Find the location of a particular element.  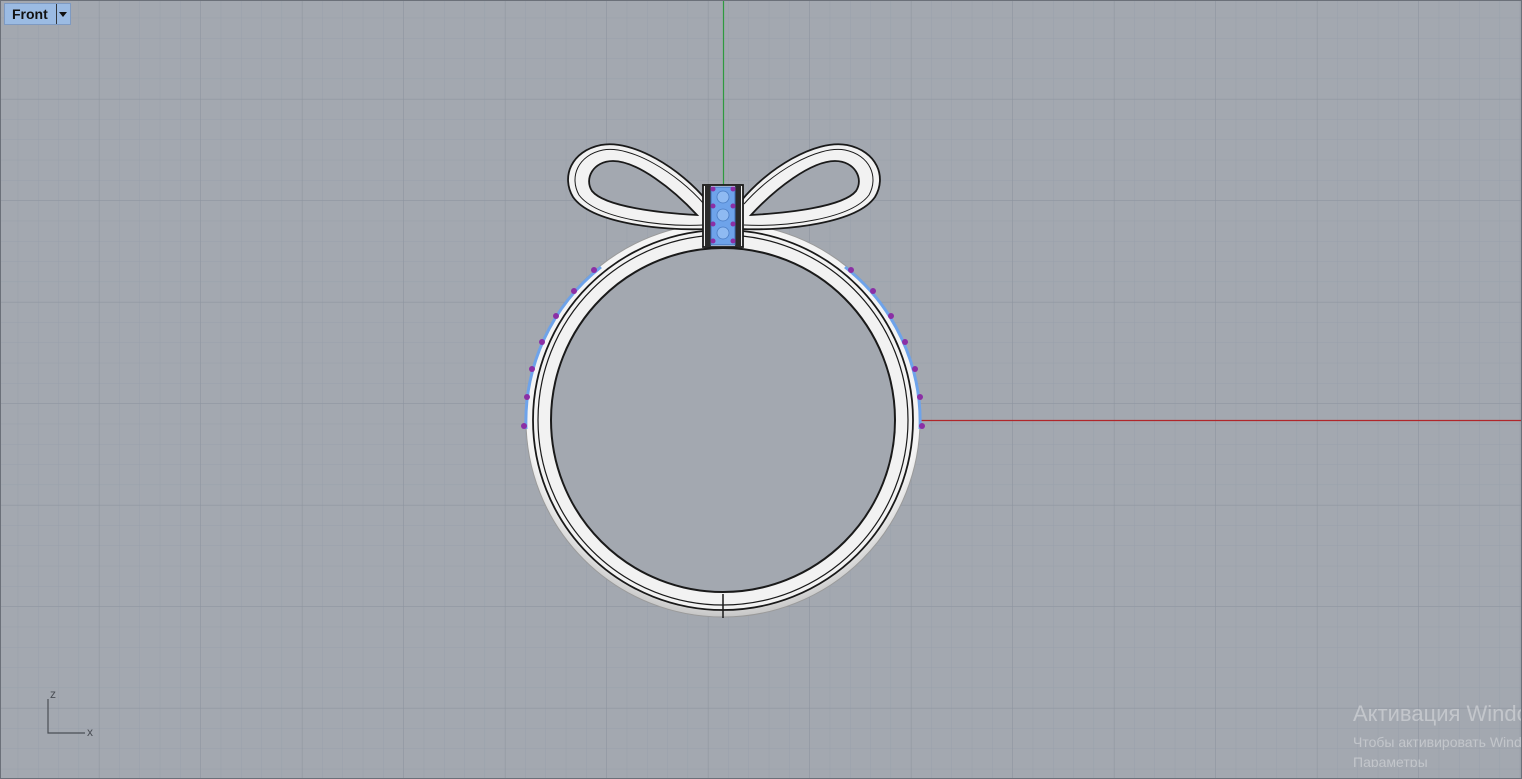

viewport-menu-button is located at coordinates (62, 14).